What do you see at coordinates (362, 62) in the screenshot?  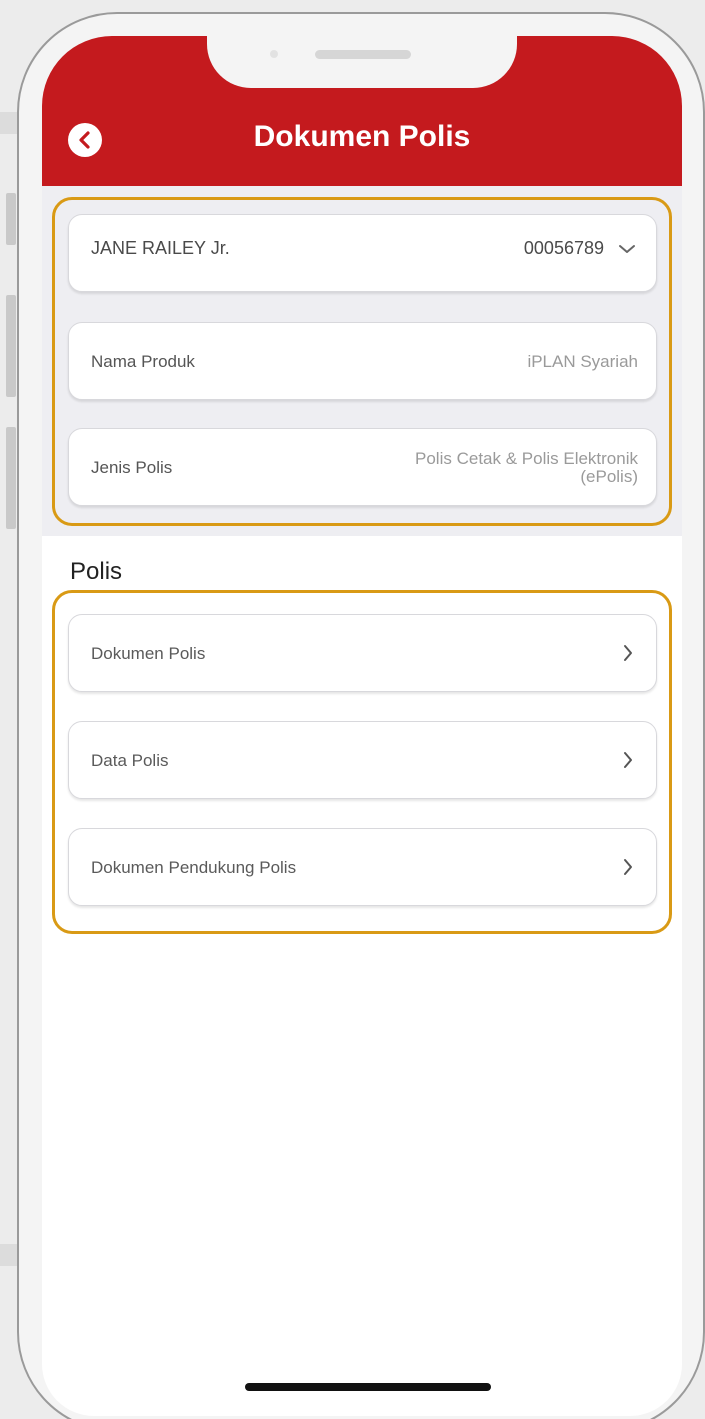 I see `phone-notch` at bounding box center [362, 62].